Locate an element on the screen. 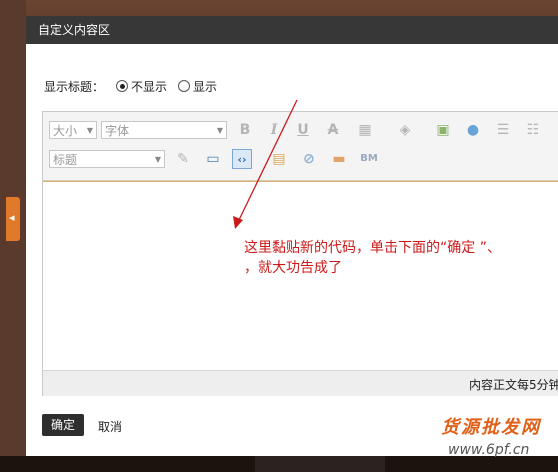  chevron-left-icon: ◂ is located at coordinates (12, 217).